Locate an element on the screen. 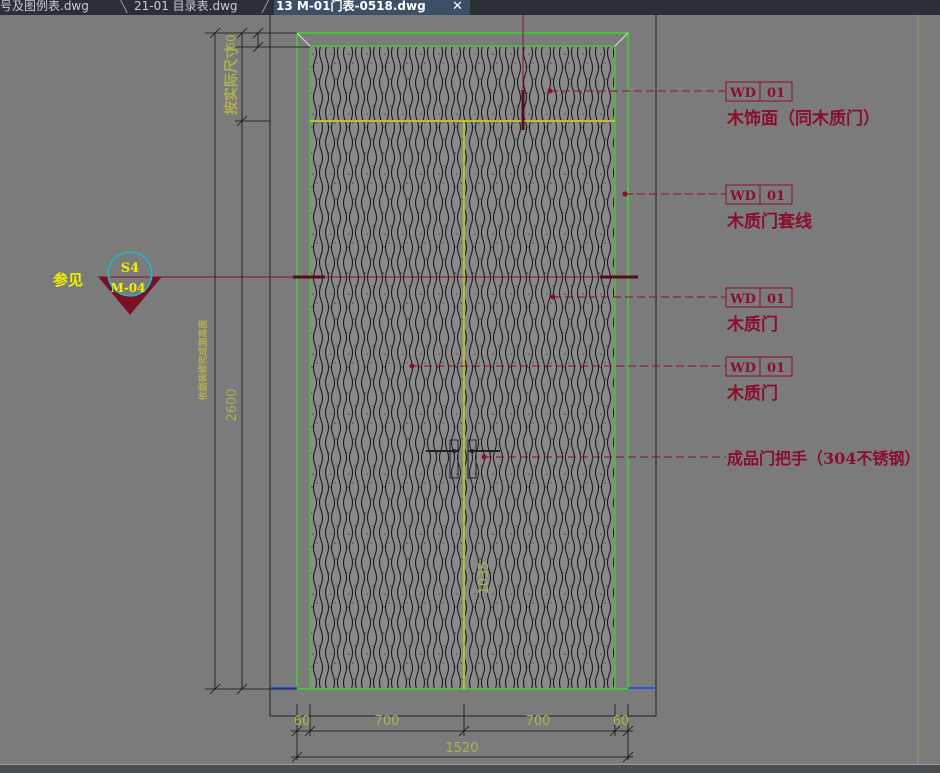 Image resolution: width=940 pixels, height=773 pixels. section-reference-symbol: S4 M-04 参见 is located at coordinates (108, 283).